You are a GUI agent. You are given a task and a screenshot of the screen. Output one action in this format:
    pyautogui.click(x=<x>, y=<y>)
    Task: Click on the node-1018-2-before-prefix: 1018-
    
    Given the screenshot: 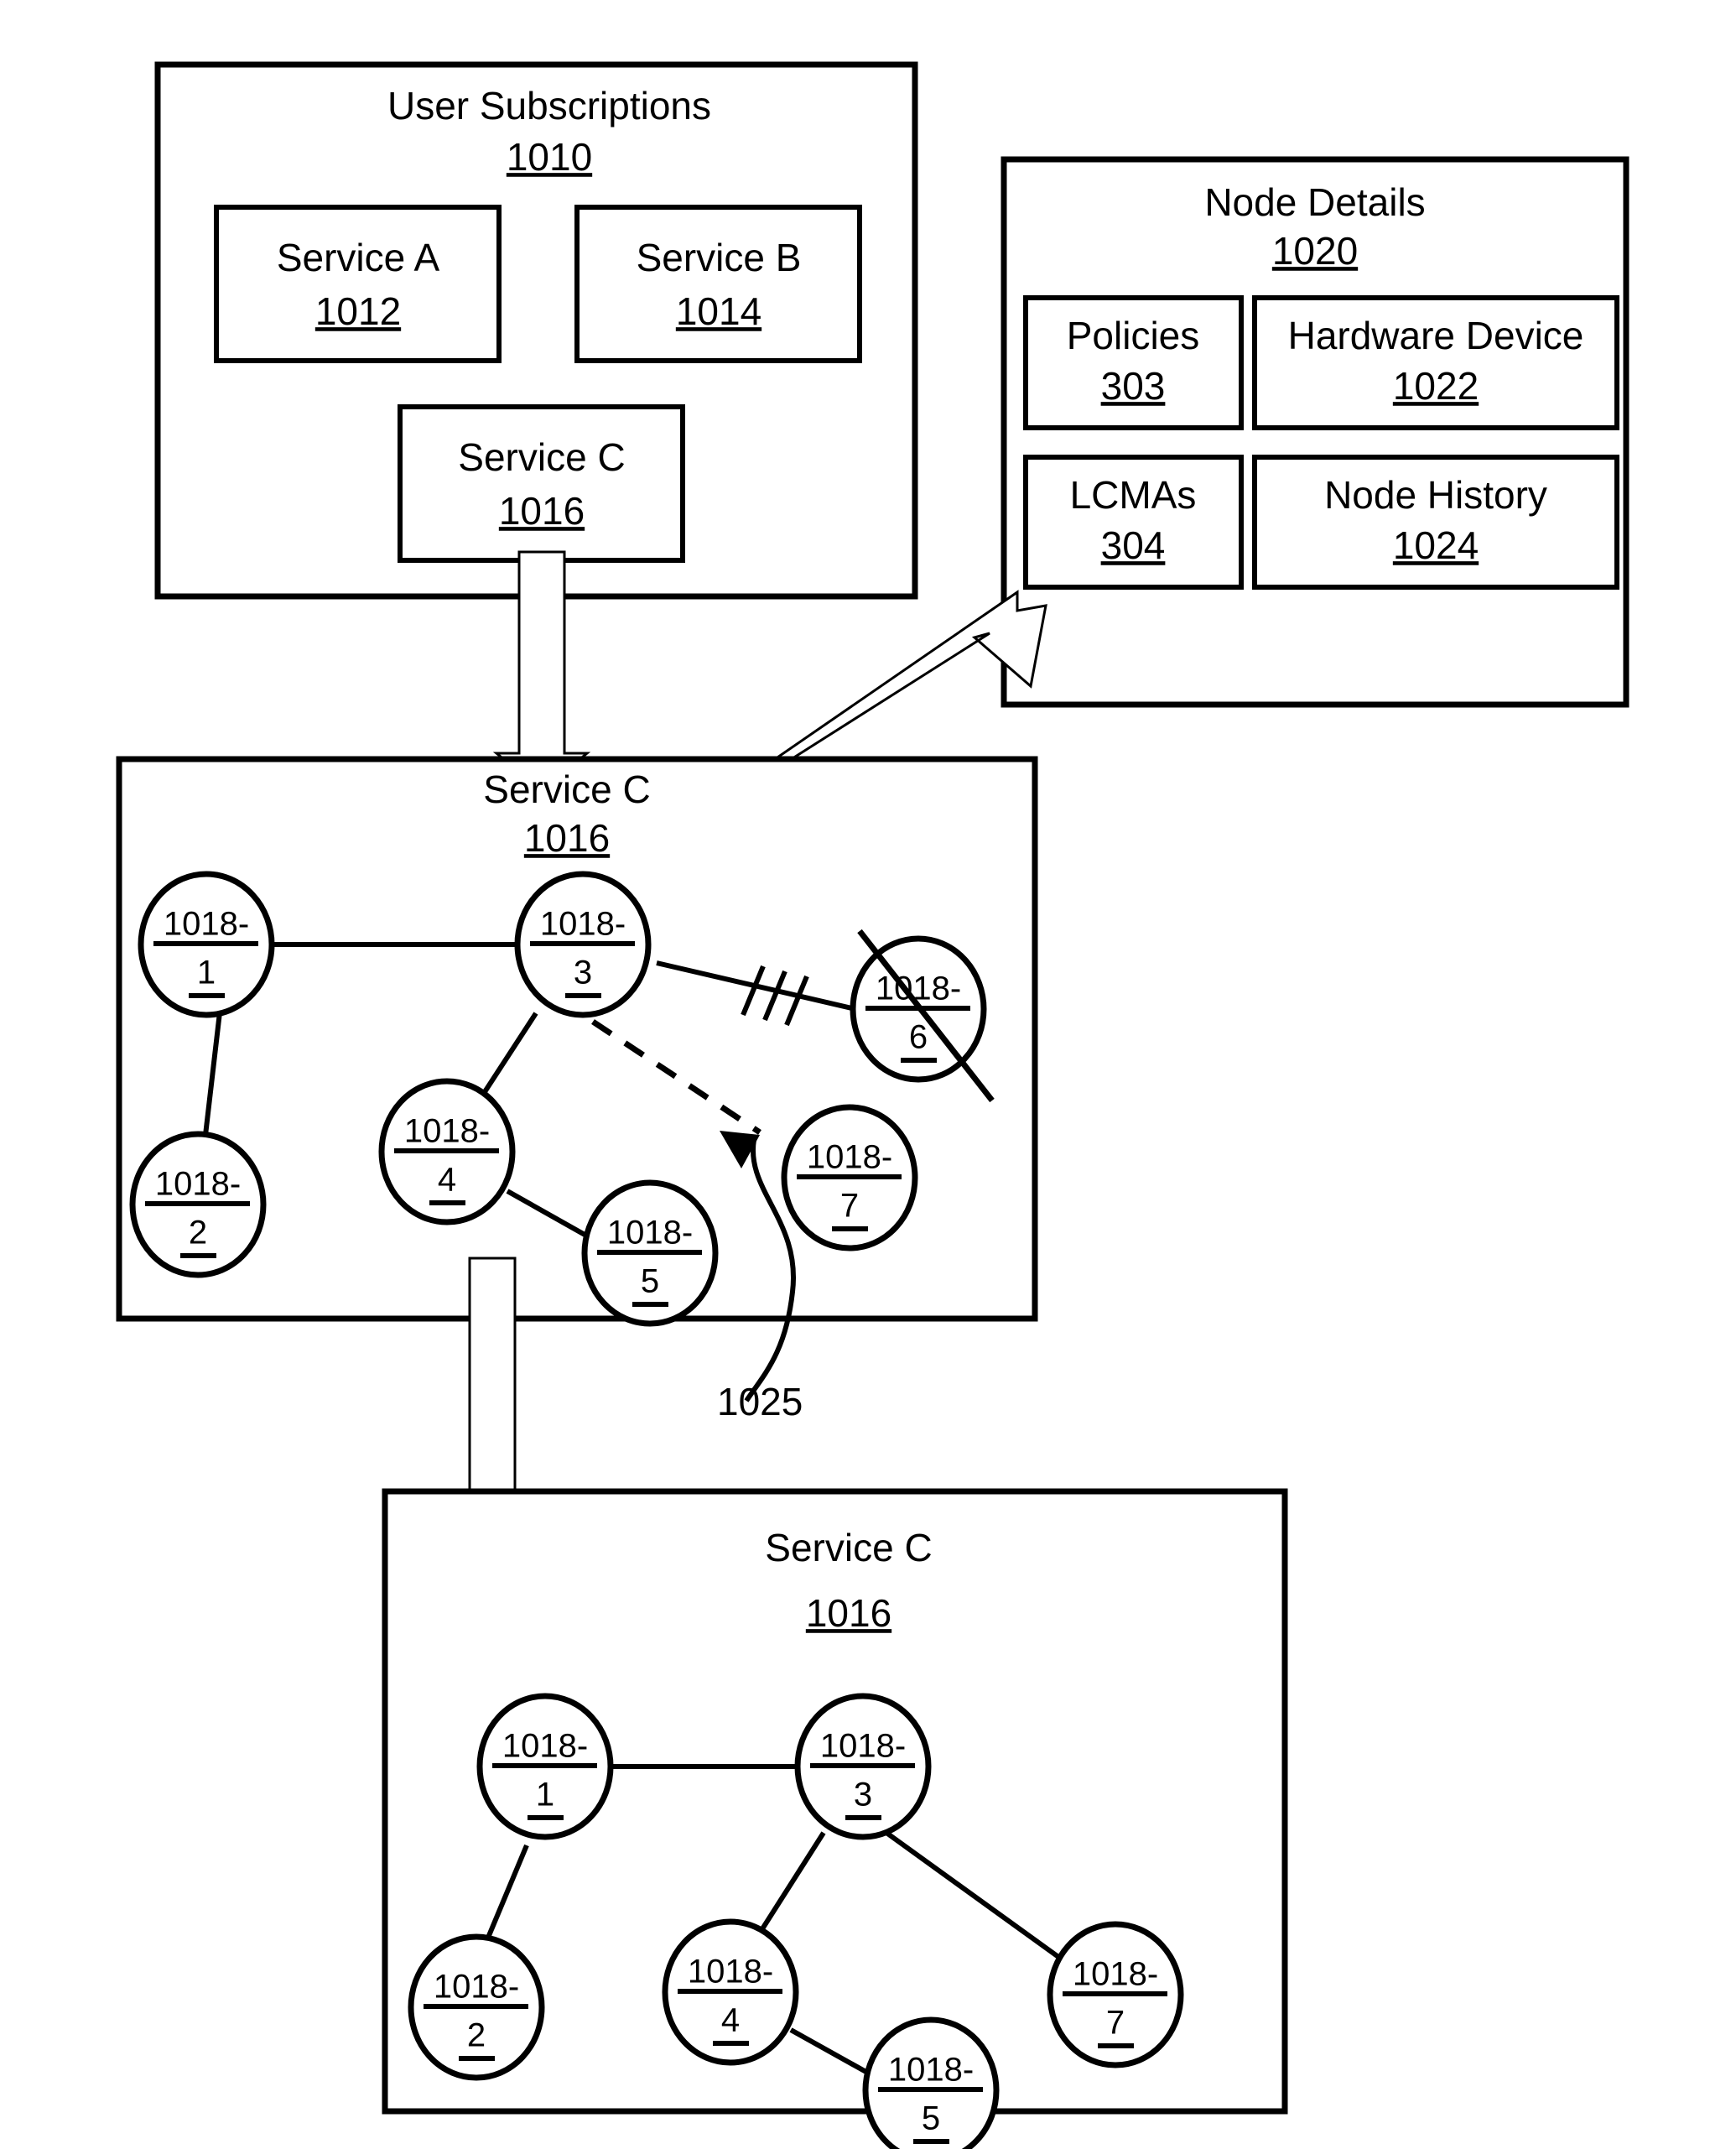 What is the action you would take?
    pyautogui.click(x=198, y=1185)
    